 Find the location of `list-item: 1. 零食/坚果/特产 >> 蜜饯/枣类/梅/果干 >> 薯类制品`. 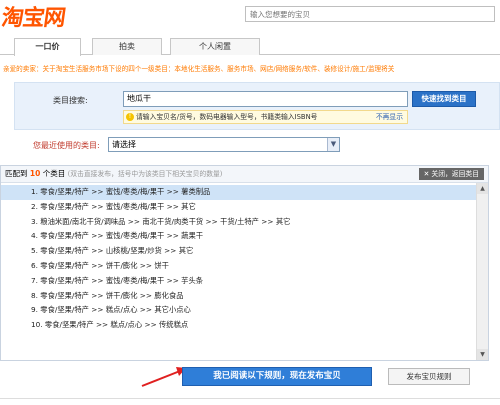

list-item: 1. 零食/坚果/特产 >> 蜜饯/枣类/梅/果干 >> 薯类制品 is located at coordinates (238, 192).